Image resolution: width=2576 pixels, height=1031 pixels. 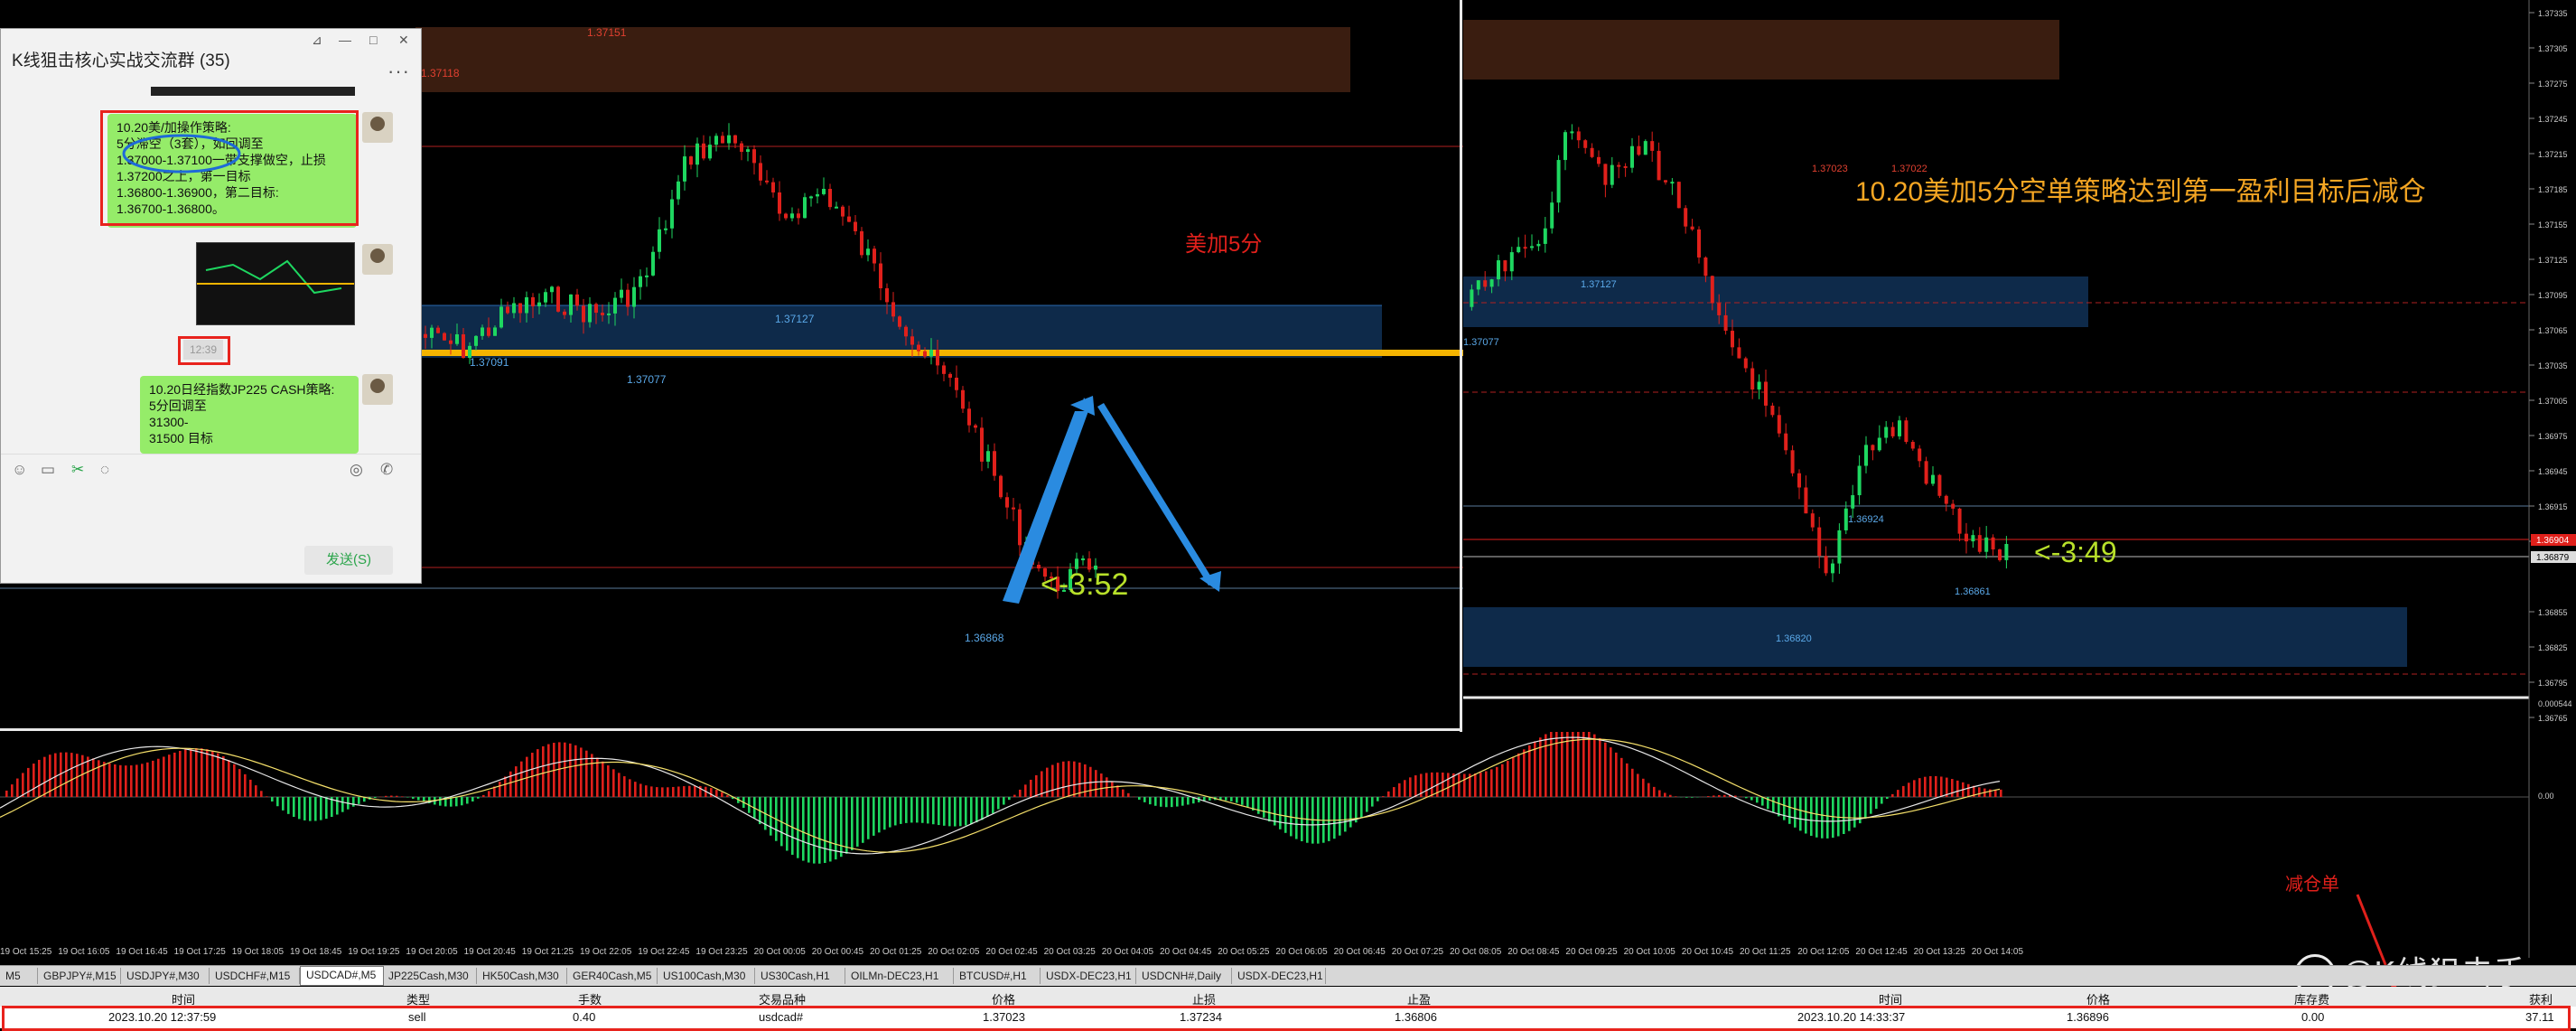 What do you see at coordinates (522, 976) in the screenshot?
I see `symbol-tab: HK50Cash,M30` at bounding box center [522, 976].